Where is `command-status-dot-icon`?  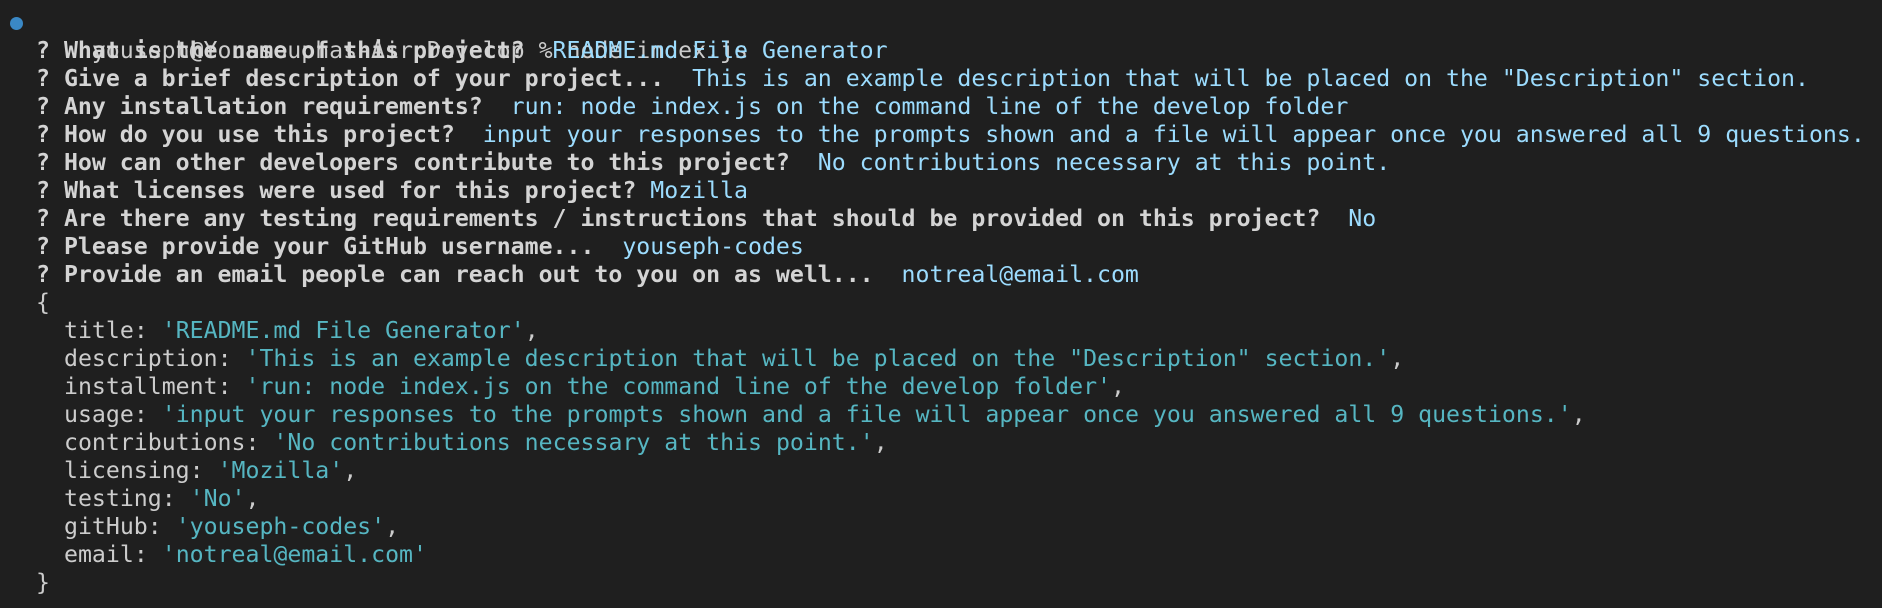 command-status-dot-icon is located at coordinates (16, 23).